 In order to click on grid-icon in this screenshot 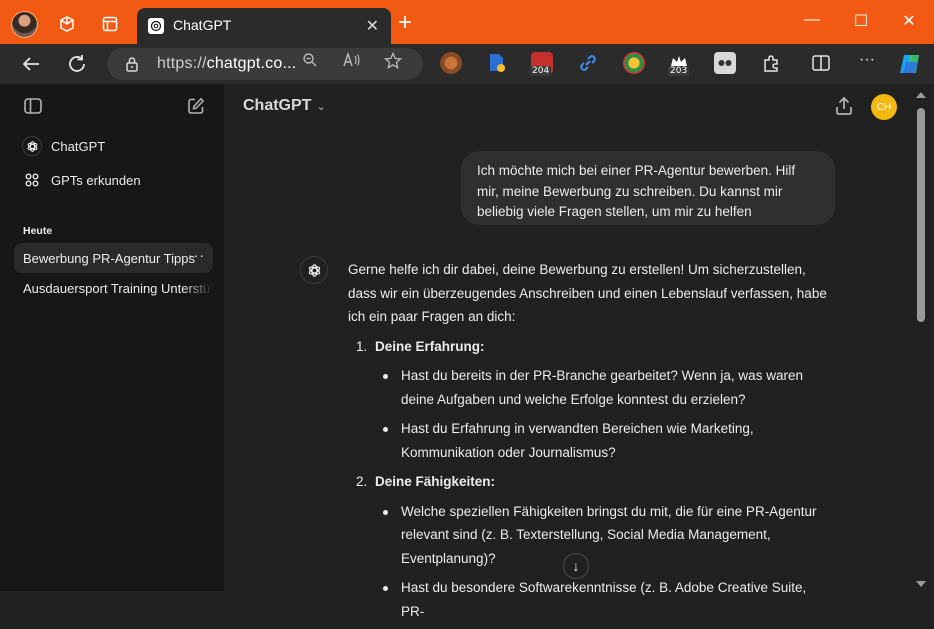, I will do `click(32, 180)`.